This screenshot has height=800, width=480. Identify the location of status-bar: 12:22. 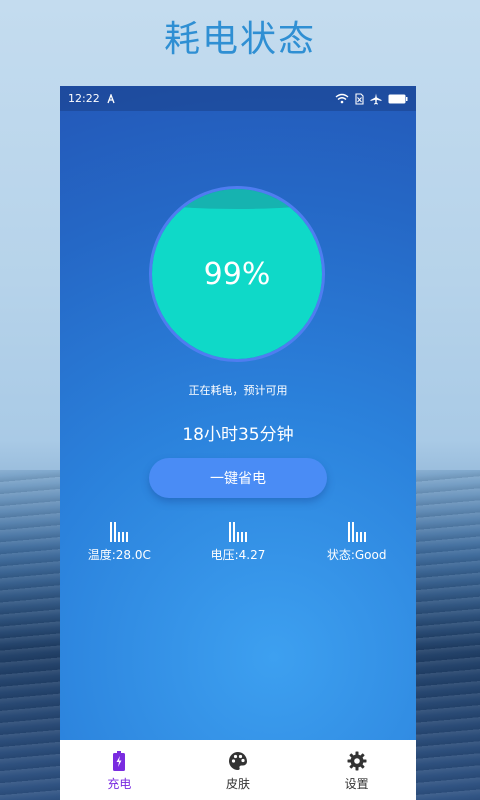
(238, 98).